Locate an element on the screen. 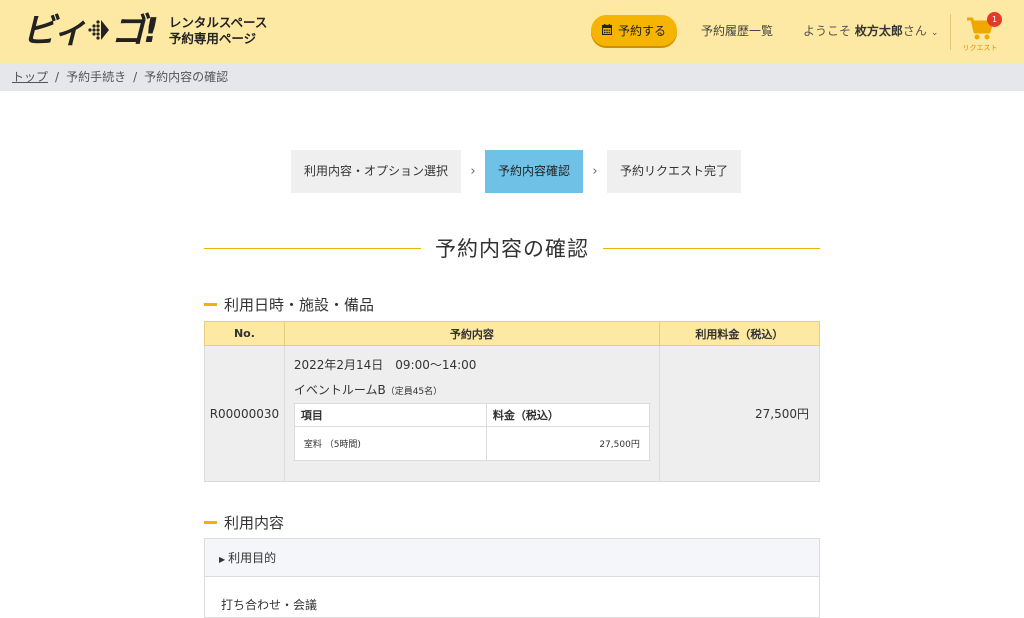 The height and width of the screenshot is (618, 1024). breadcrumb: トップ / 予約手続き / 予約内容の確認 is located at coordinates (512, 77).